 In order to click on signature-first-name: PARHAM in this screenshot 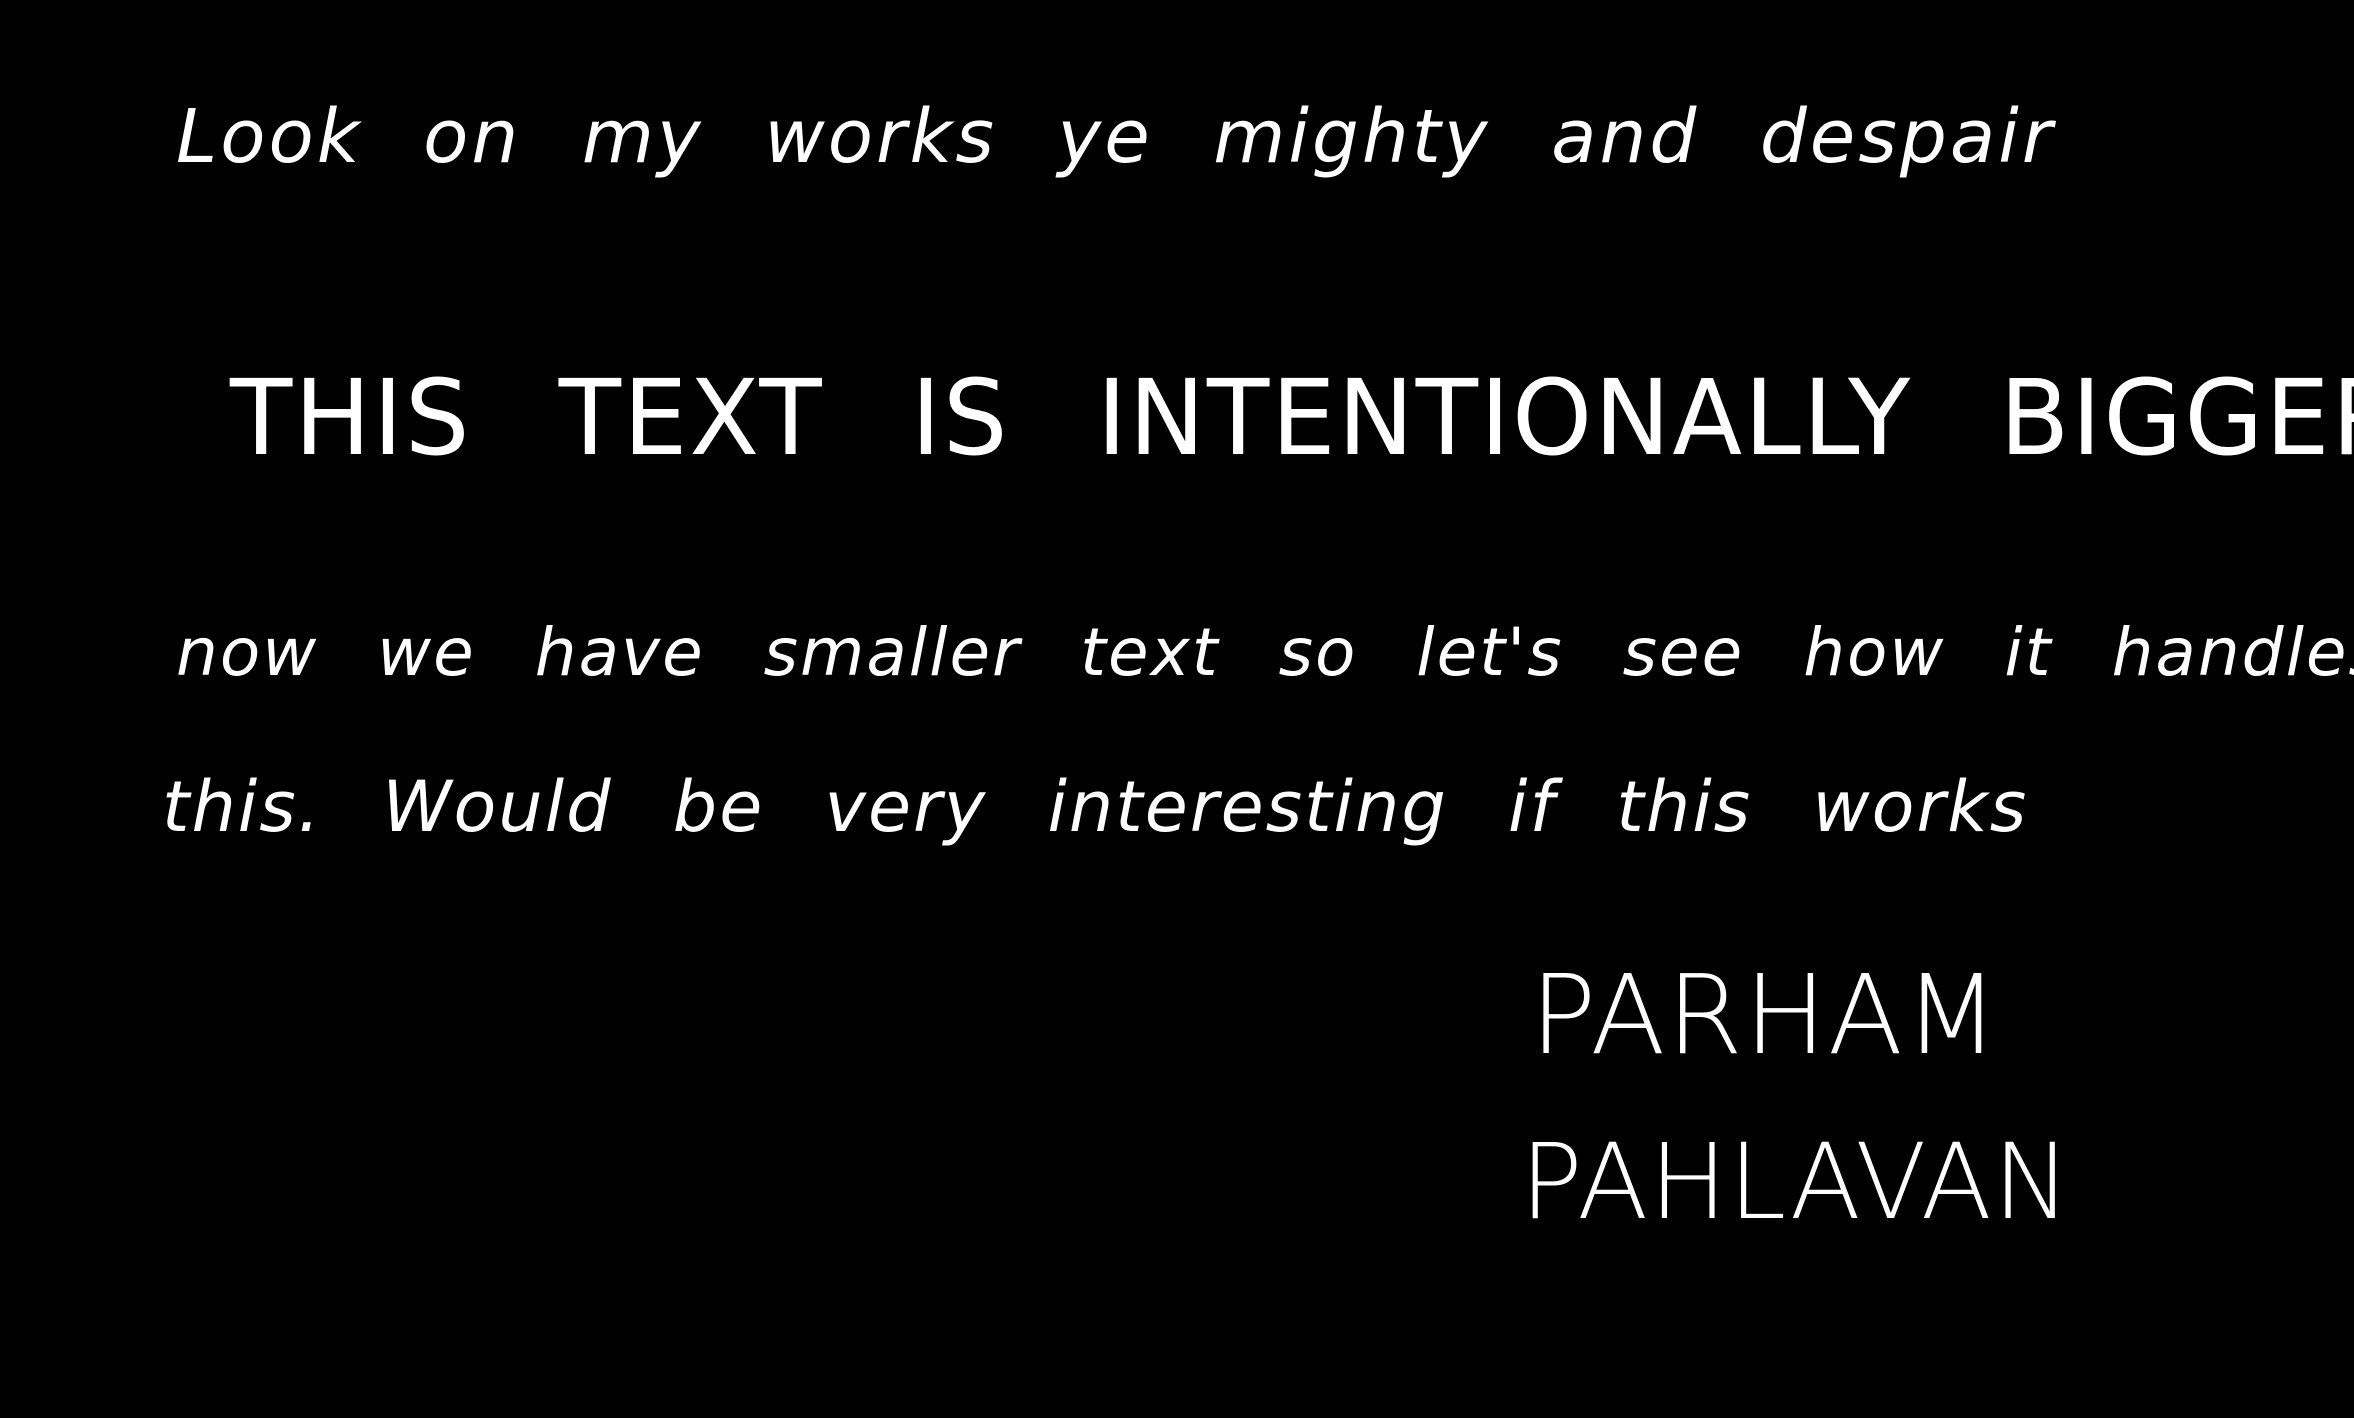, I will do `click(1765, 1015)`.